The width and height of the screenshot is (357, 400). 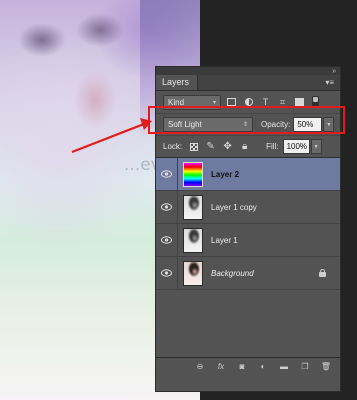 What do you see at coordinates (296, 146) in the screenshot?
I see `fill-input: 100%` at bounding box center [296, 146].